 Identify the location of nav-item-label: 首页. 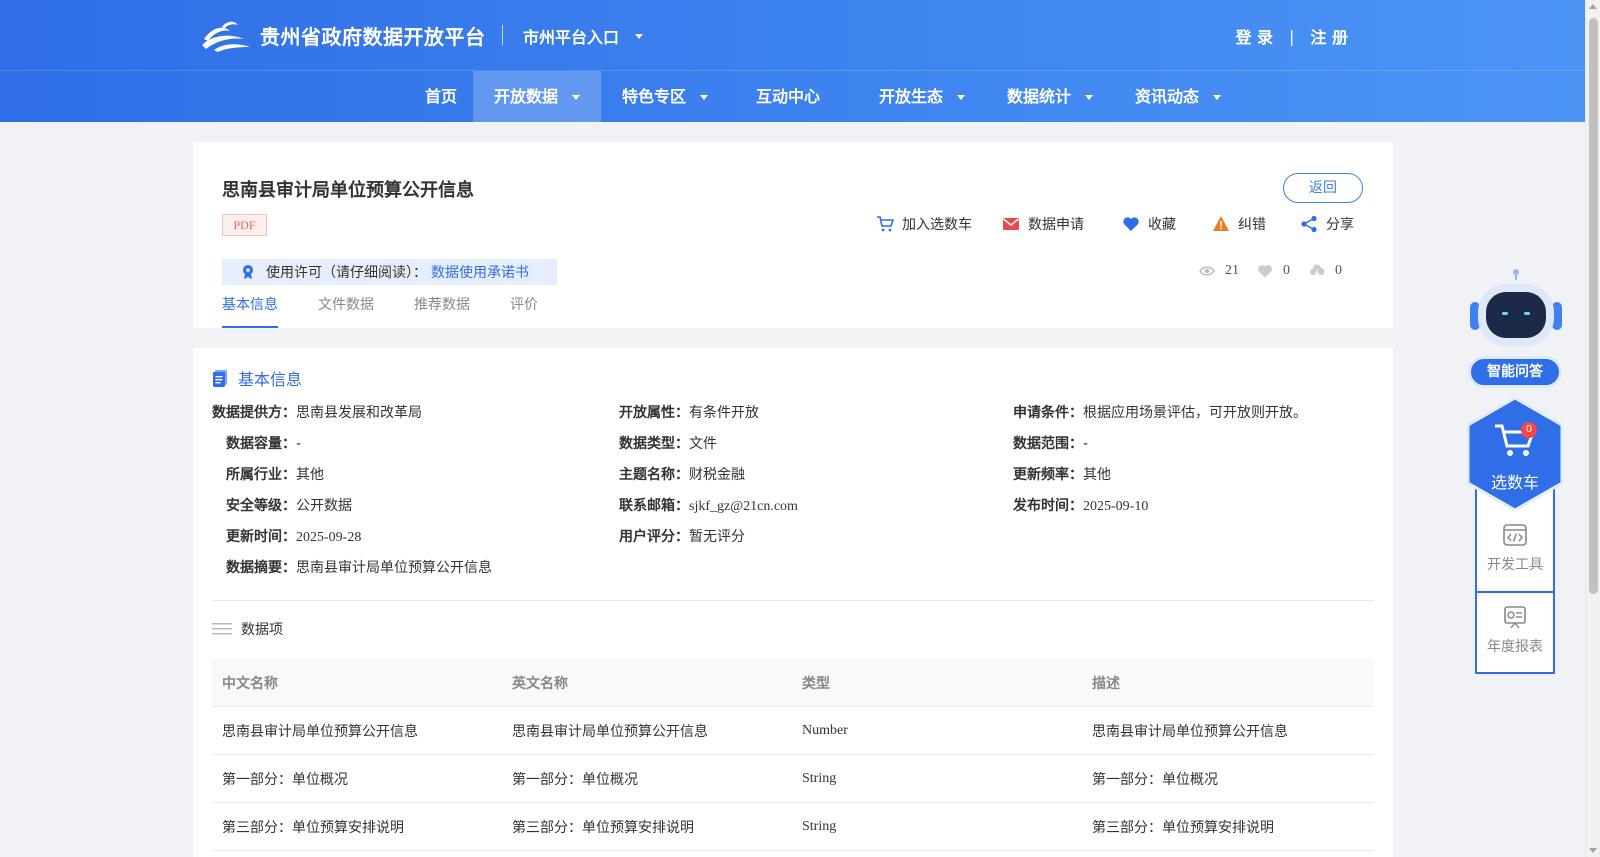
(440, 96).